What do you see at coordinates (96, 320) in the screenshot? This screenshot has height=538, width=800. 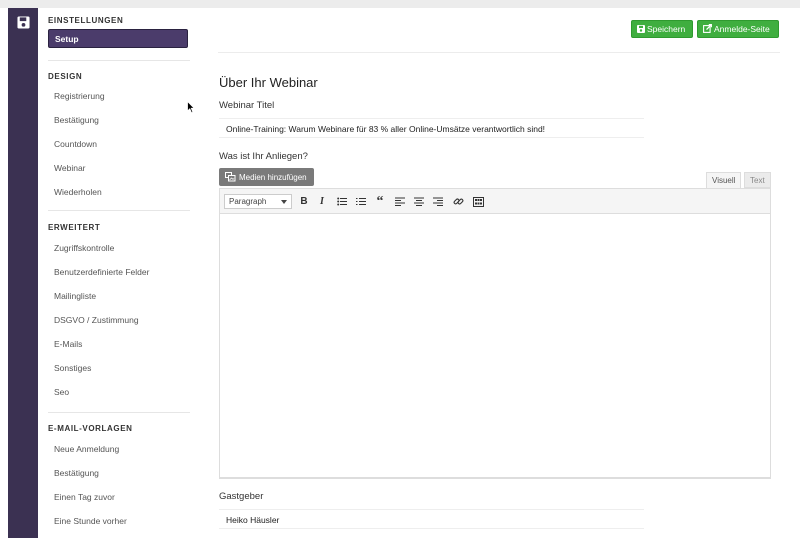 I see `sidebar-item-dsgvo: DSGVO / Zustimmung` at bounding box center [96, 320].